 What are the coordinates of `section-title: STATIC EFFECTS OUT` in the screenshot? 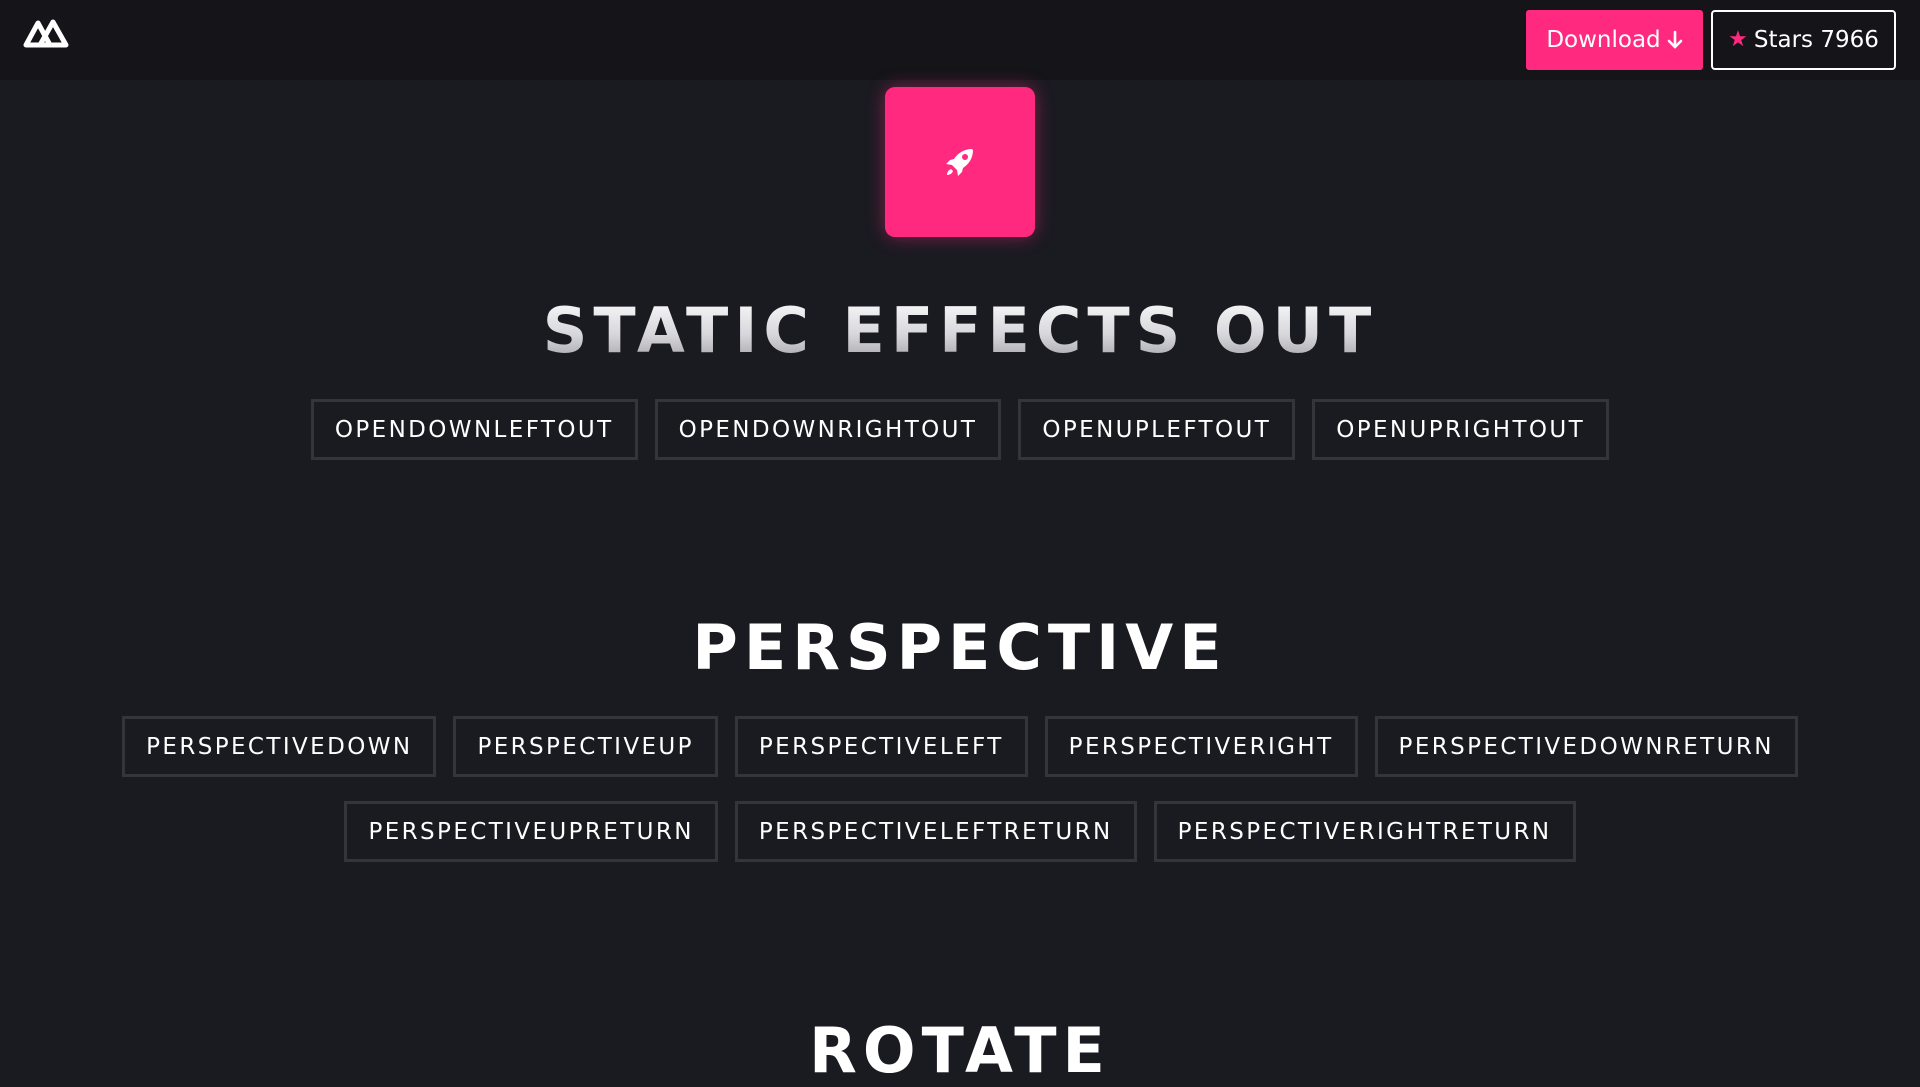 It's located at (960, 330).